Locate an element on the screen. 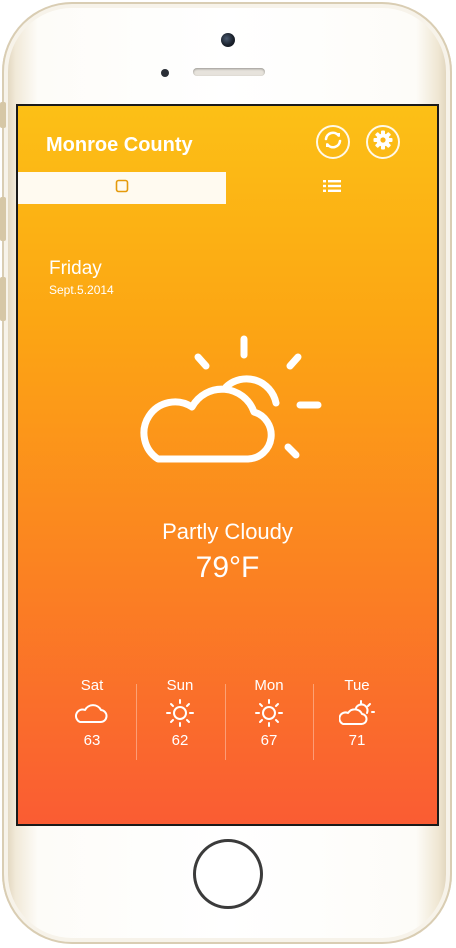 This screenshot has height=948, width=456. forecast-temp: 62 is located at coordinates (180, 740).